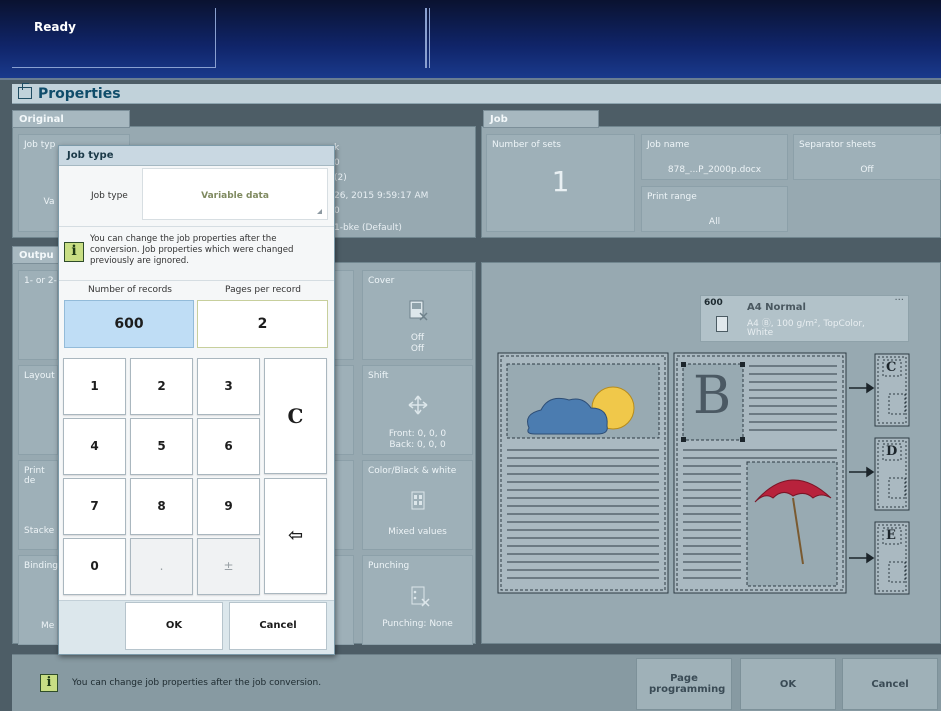 This screenshot has width=941, height=711. Describe the element at coordinates (161, 446) in the screenshot. I see `key-5: 5` at that location.